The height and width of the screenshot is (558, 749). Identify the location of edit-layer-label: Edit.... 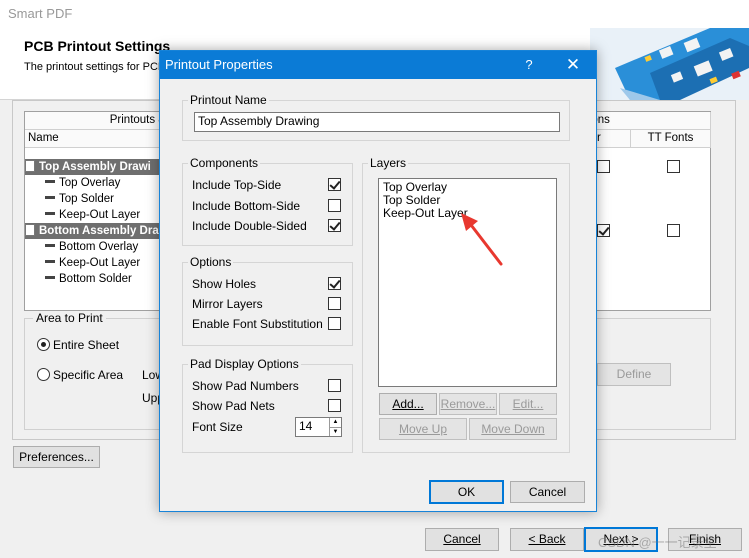
(528, 404).